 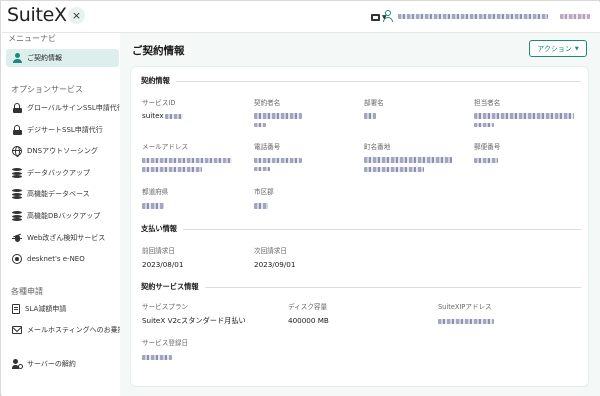 I want to click on sidebar-item-label: Web改ざん検知サービス, so click(x=66, y=238).